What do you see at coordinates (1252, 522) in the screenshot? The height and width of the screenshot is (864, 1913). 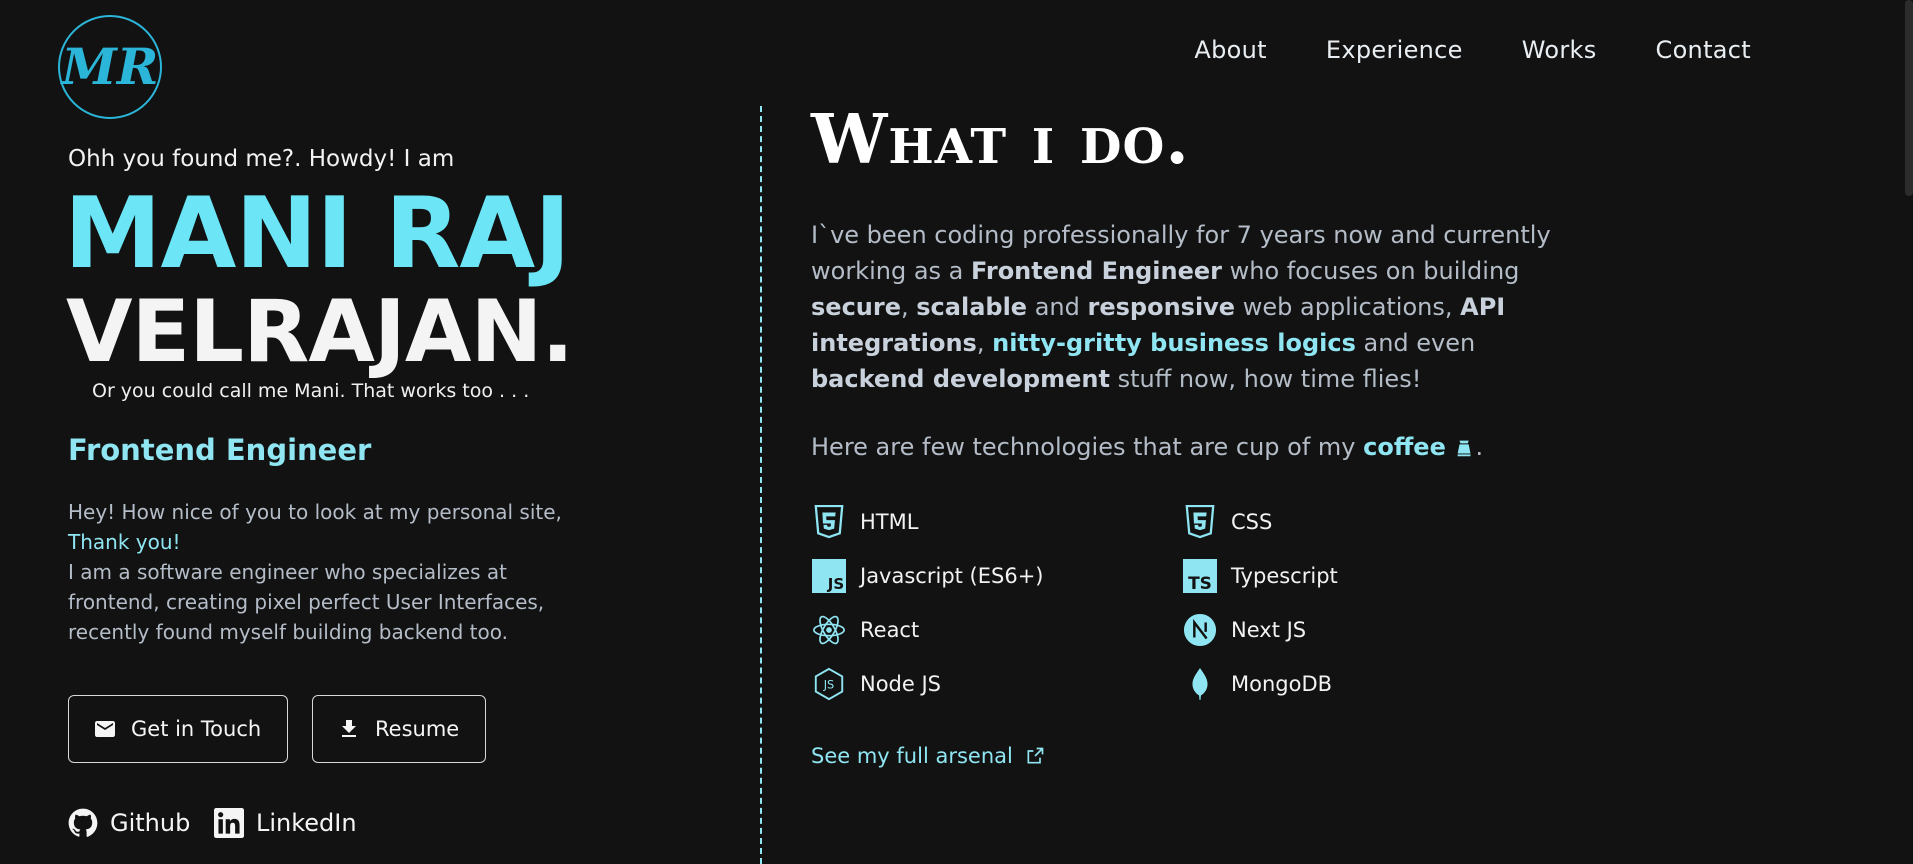 I see `tech-label: CSS` at bounding box center [1252, 522].